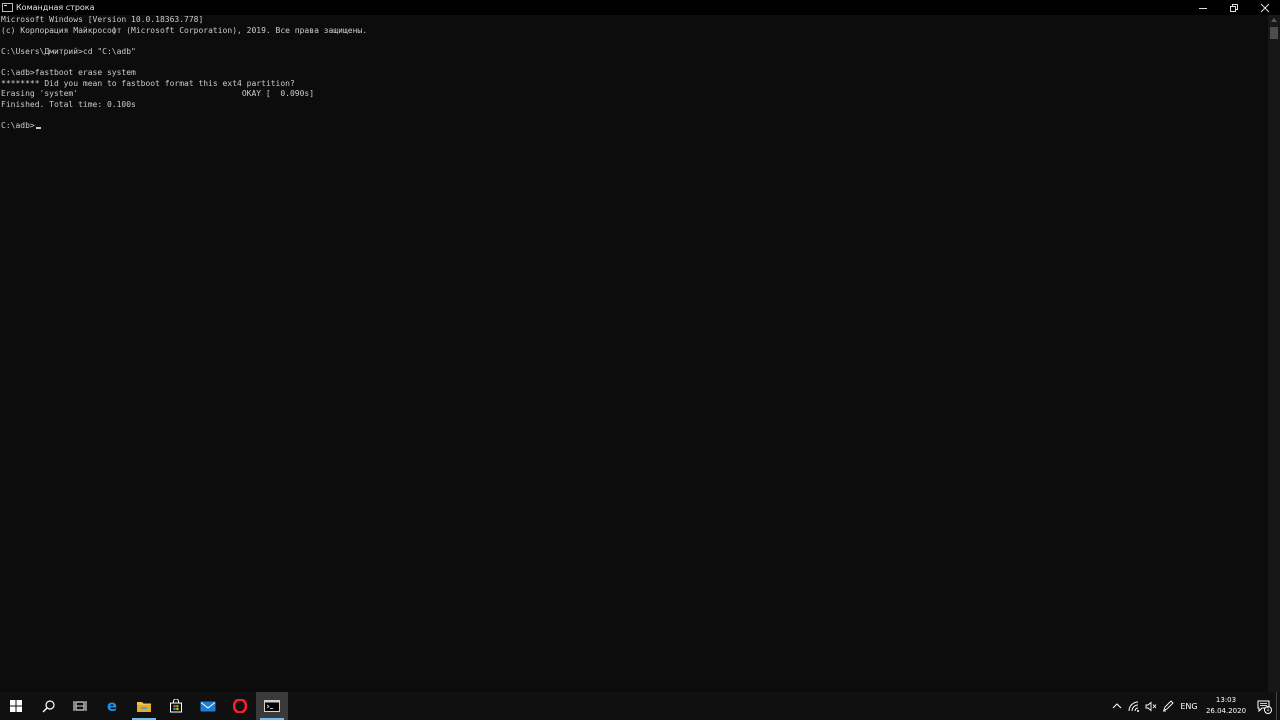 This screenshot has width=1280, height=720. Describe the element at coordinates (634, 126) in the screenshot. I see `prompt-line: C:\adb>` at that location.